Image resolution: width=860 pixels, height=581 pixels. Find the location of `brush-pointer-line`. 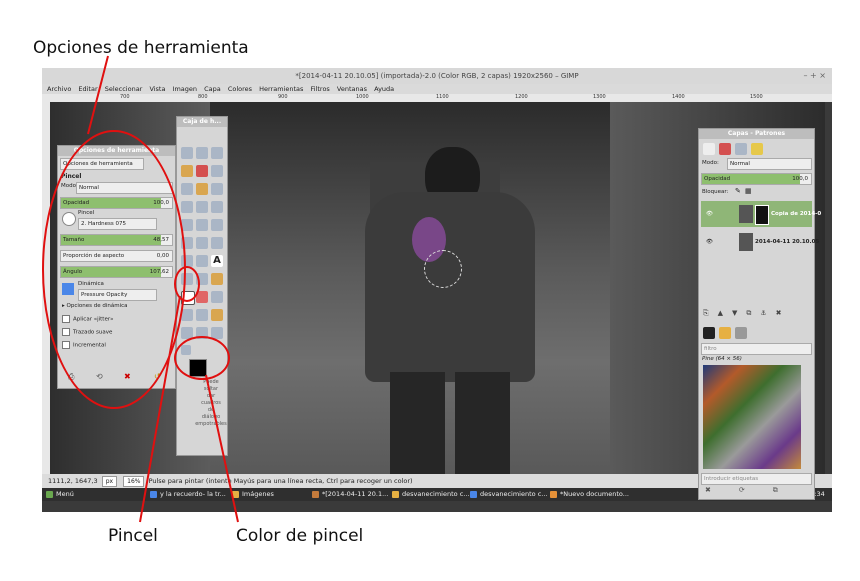

brush-pointer-line is located at coordinates (160, 409).